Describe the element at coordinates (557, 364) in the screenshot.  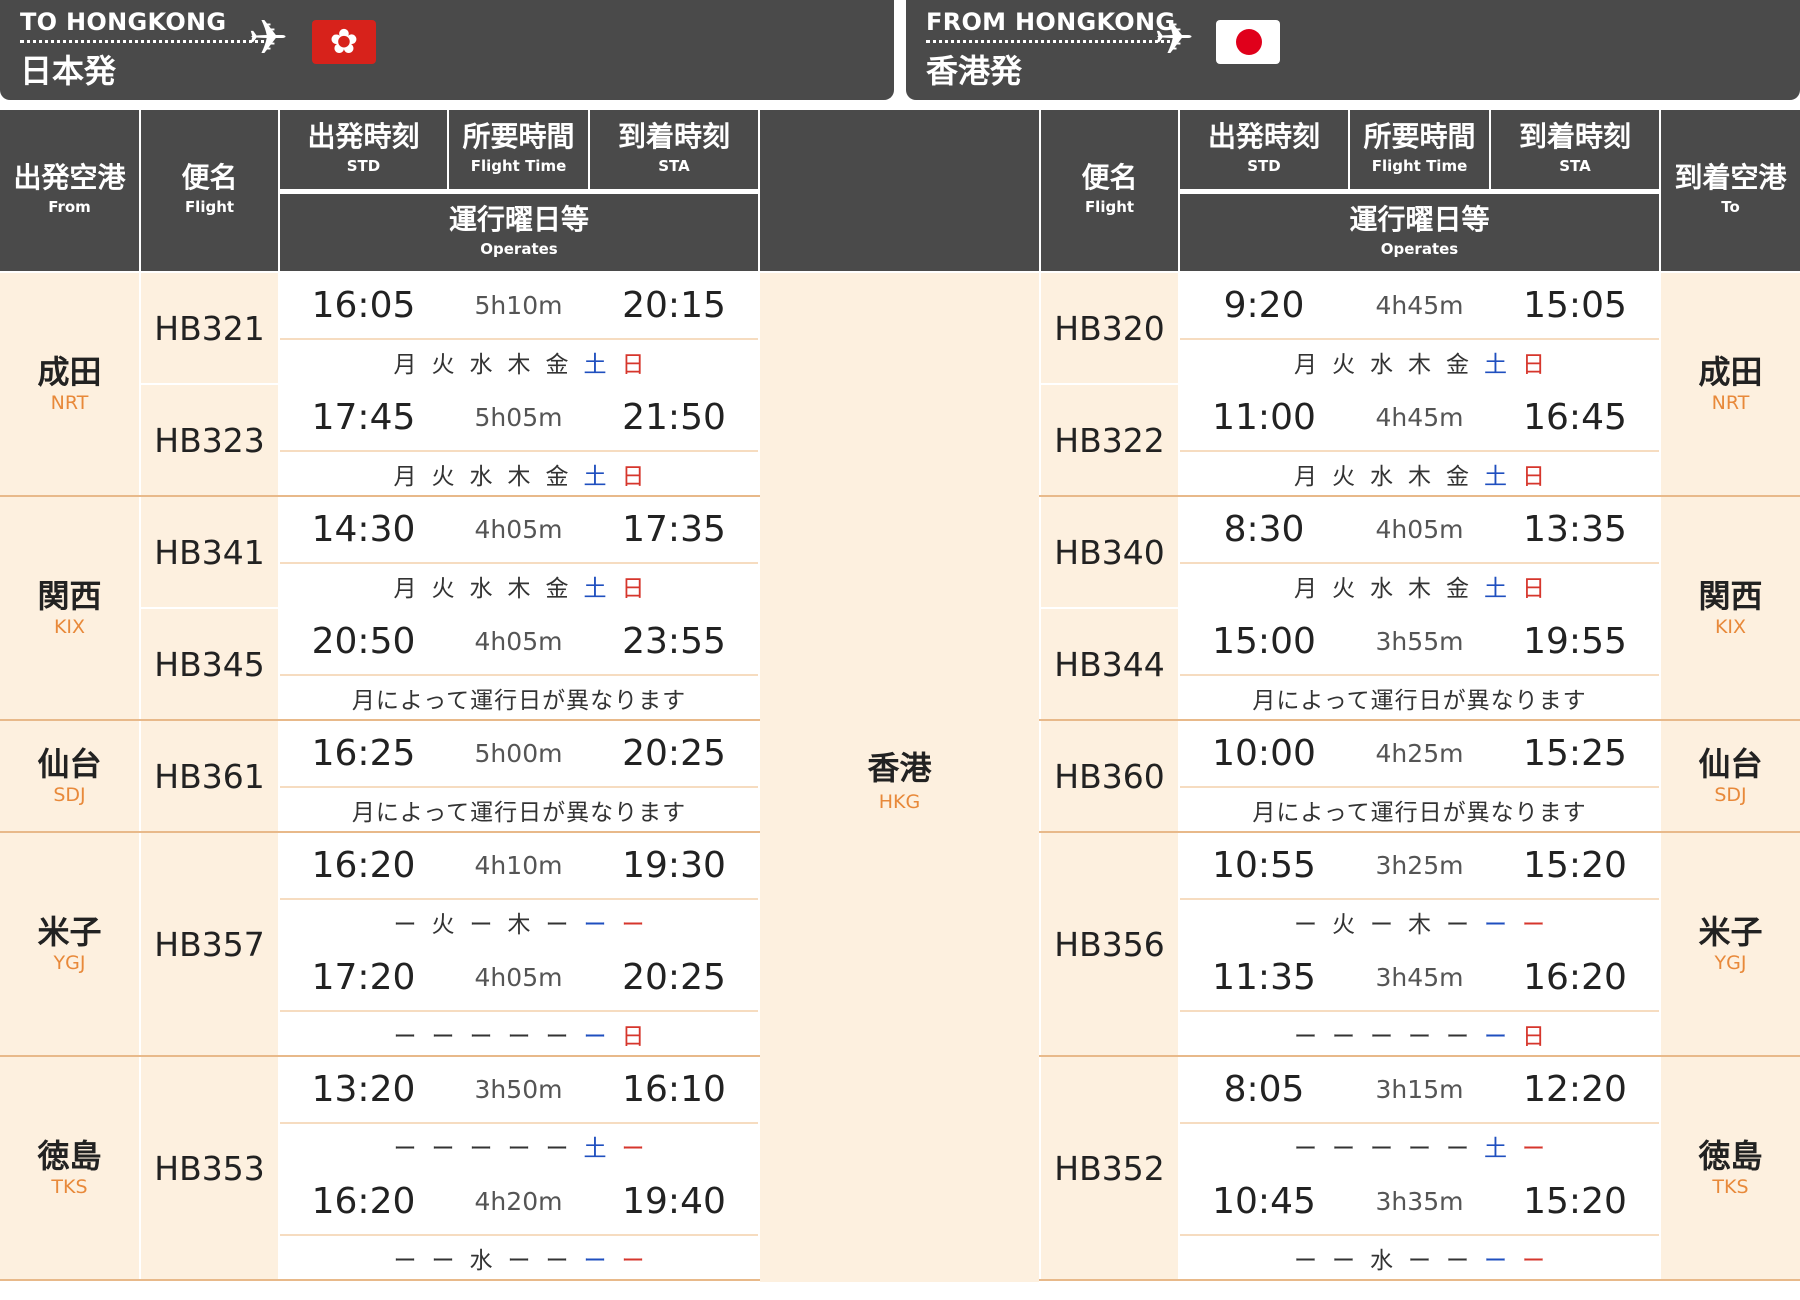
I see `weekday-mark: 金` at that location.